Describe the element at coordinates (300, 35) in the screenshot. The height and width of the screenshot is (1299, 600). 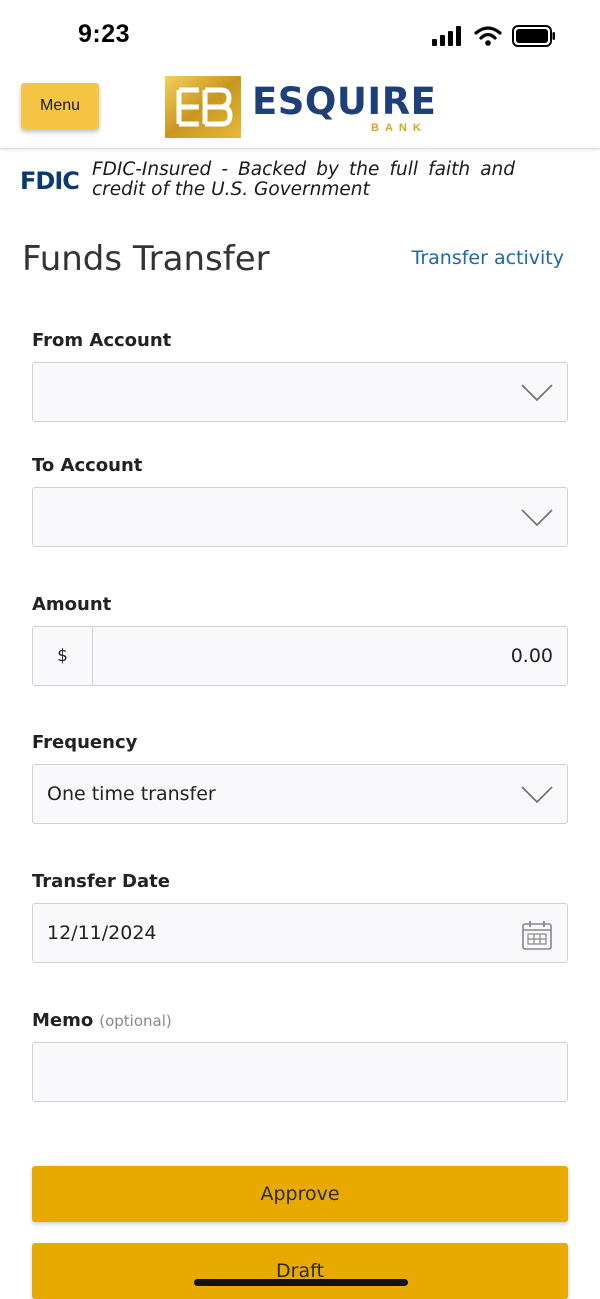
I see `status-bar: 9:23` at that location.